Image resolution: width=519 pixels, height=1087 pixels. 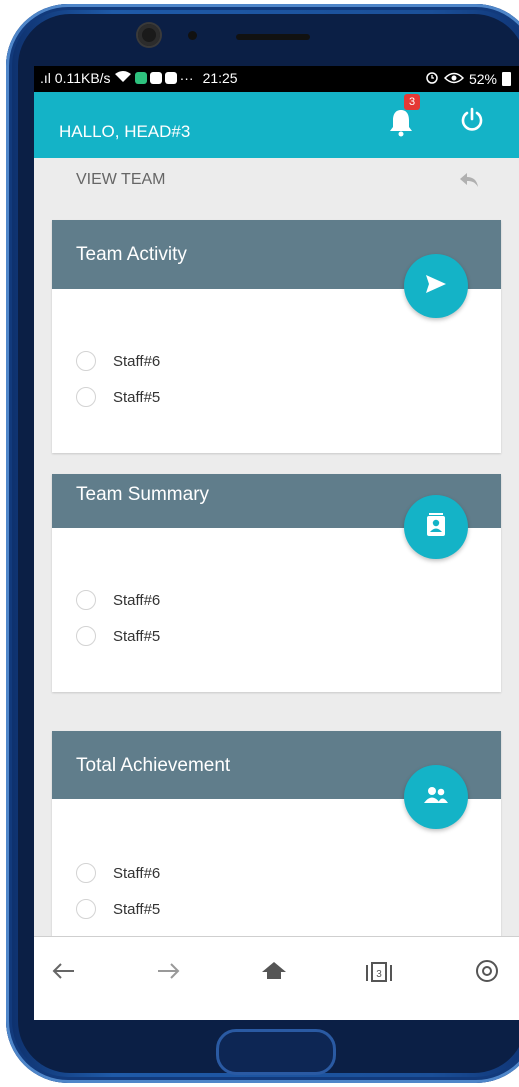 What do you see at coordinates (75, 78) in the screenshot?
I see `network-speed: .ıl 0.11KB/s` at bounding box center [75, 78].